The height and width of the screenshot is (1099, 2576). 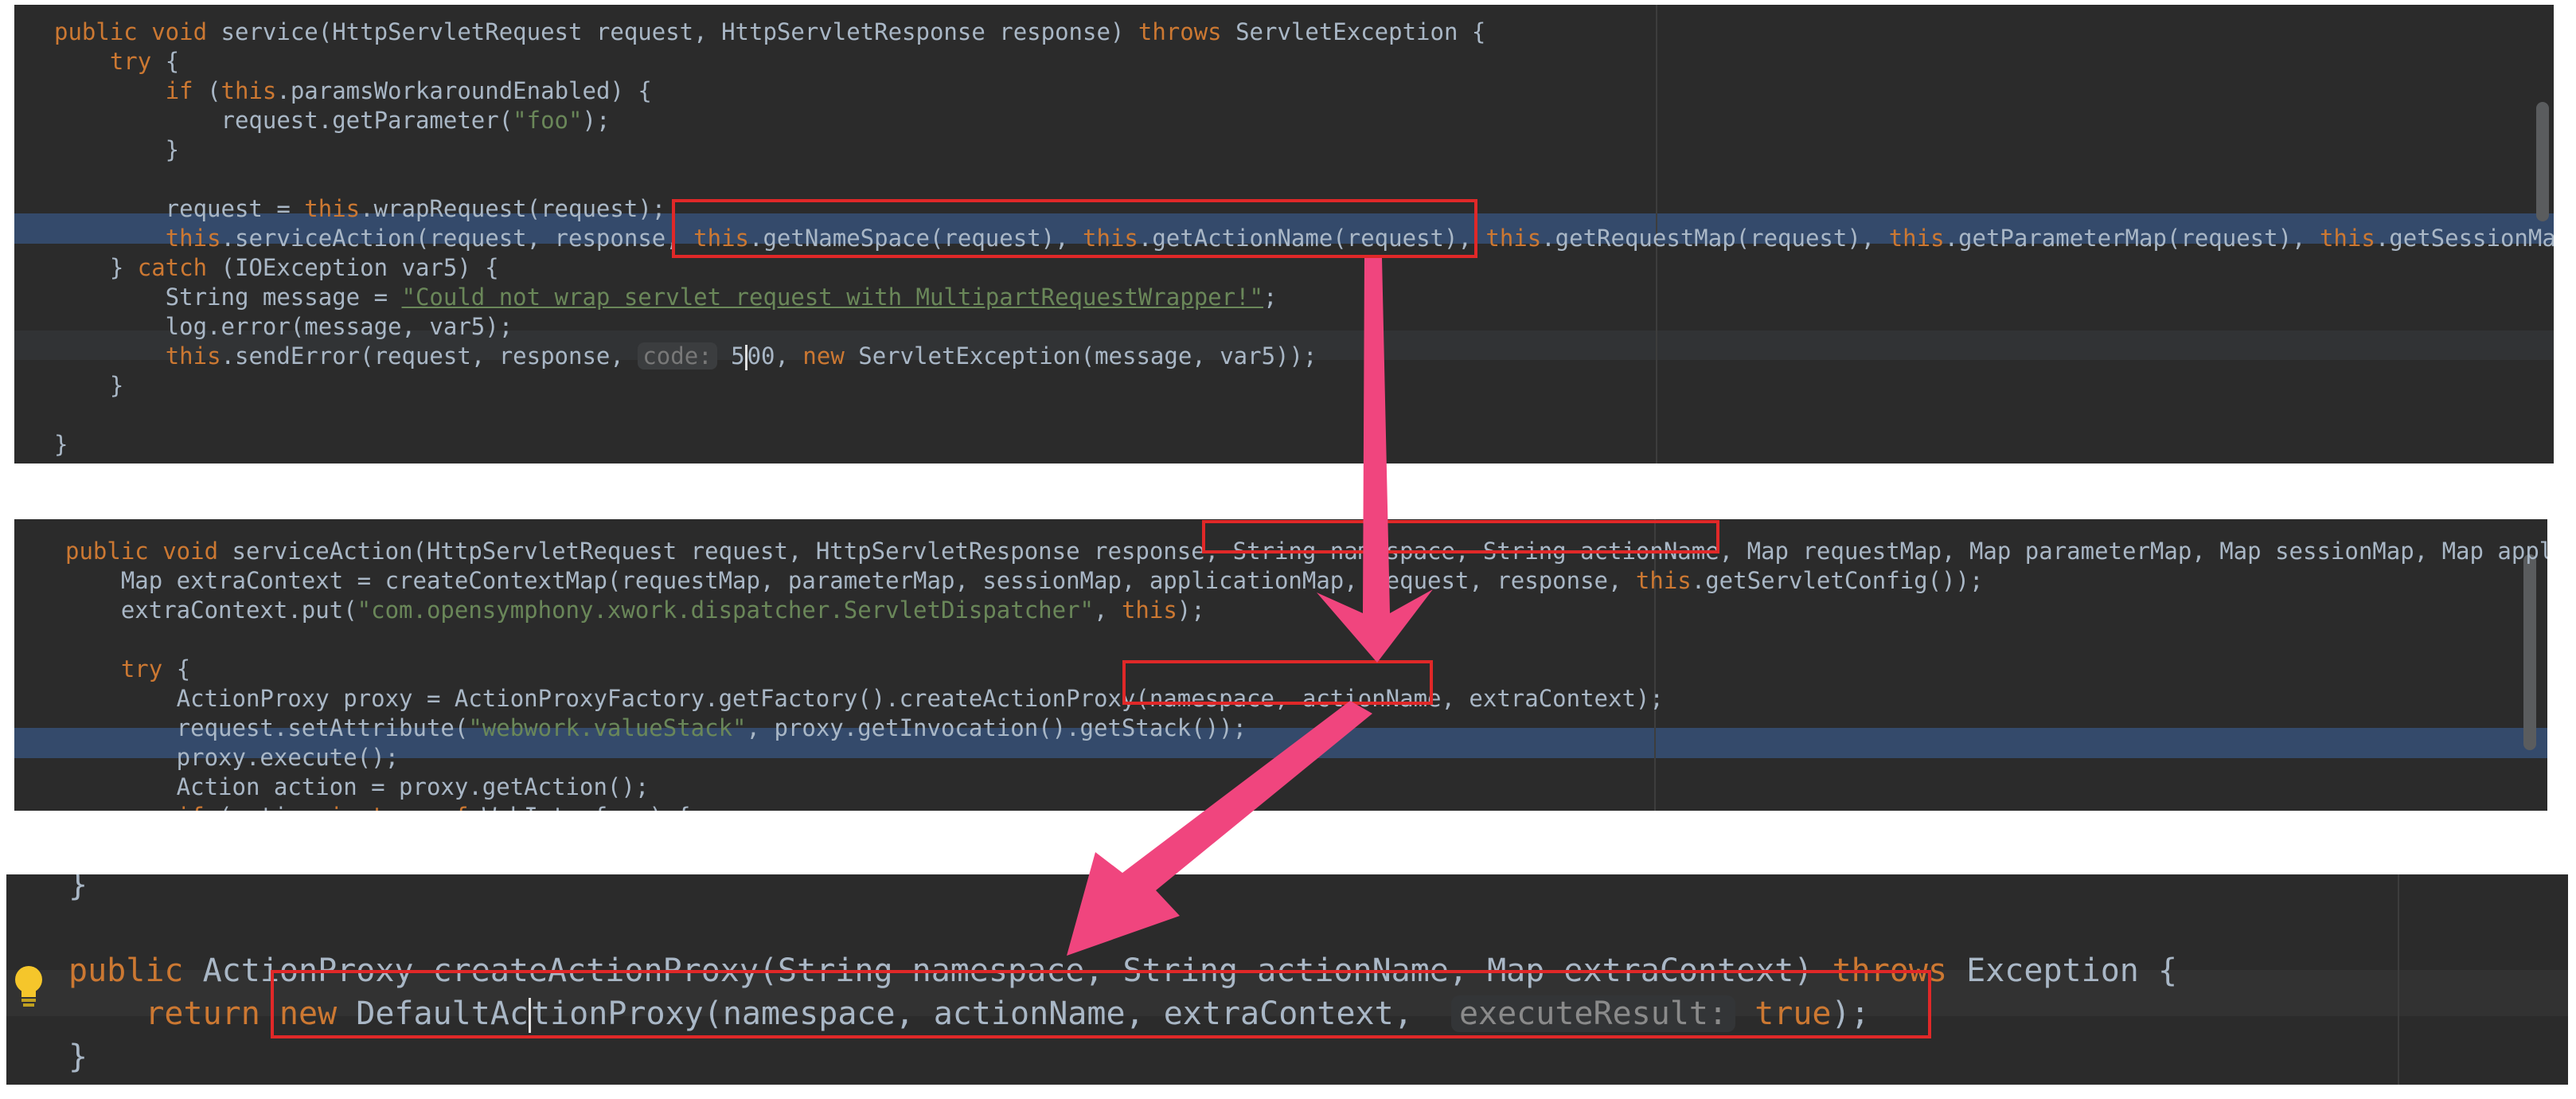 What do you see at coordinates (1375, 461) in the screenshot?
I see `arrow-down-to-service-action` at bounding box center [1375, 461].